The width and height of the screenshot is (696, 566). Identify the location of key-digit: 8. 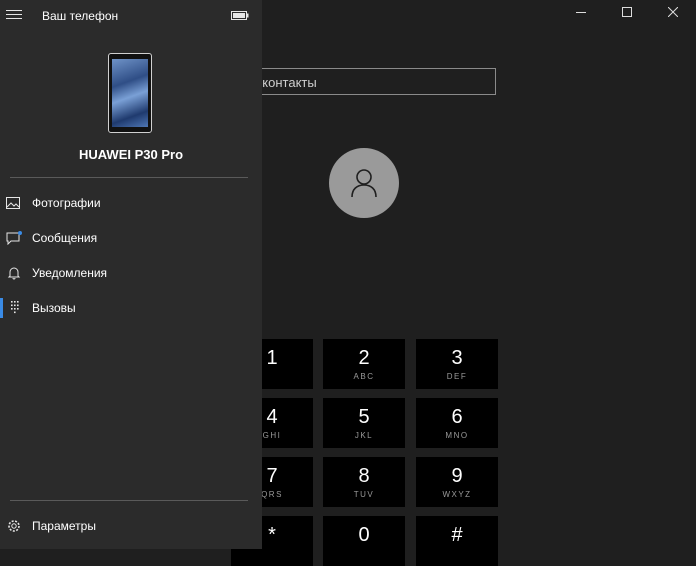
(364, 475).